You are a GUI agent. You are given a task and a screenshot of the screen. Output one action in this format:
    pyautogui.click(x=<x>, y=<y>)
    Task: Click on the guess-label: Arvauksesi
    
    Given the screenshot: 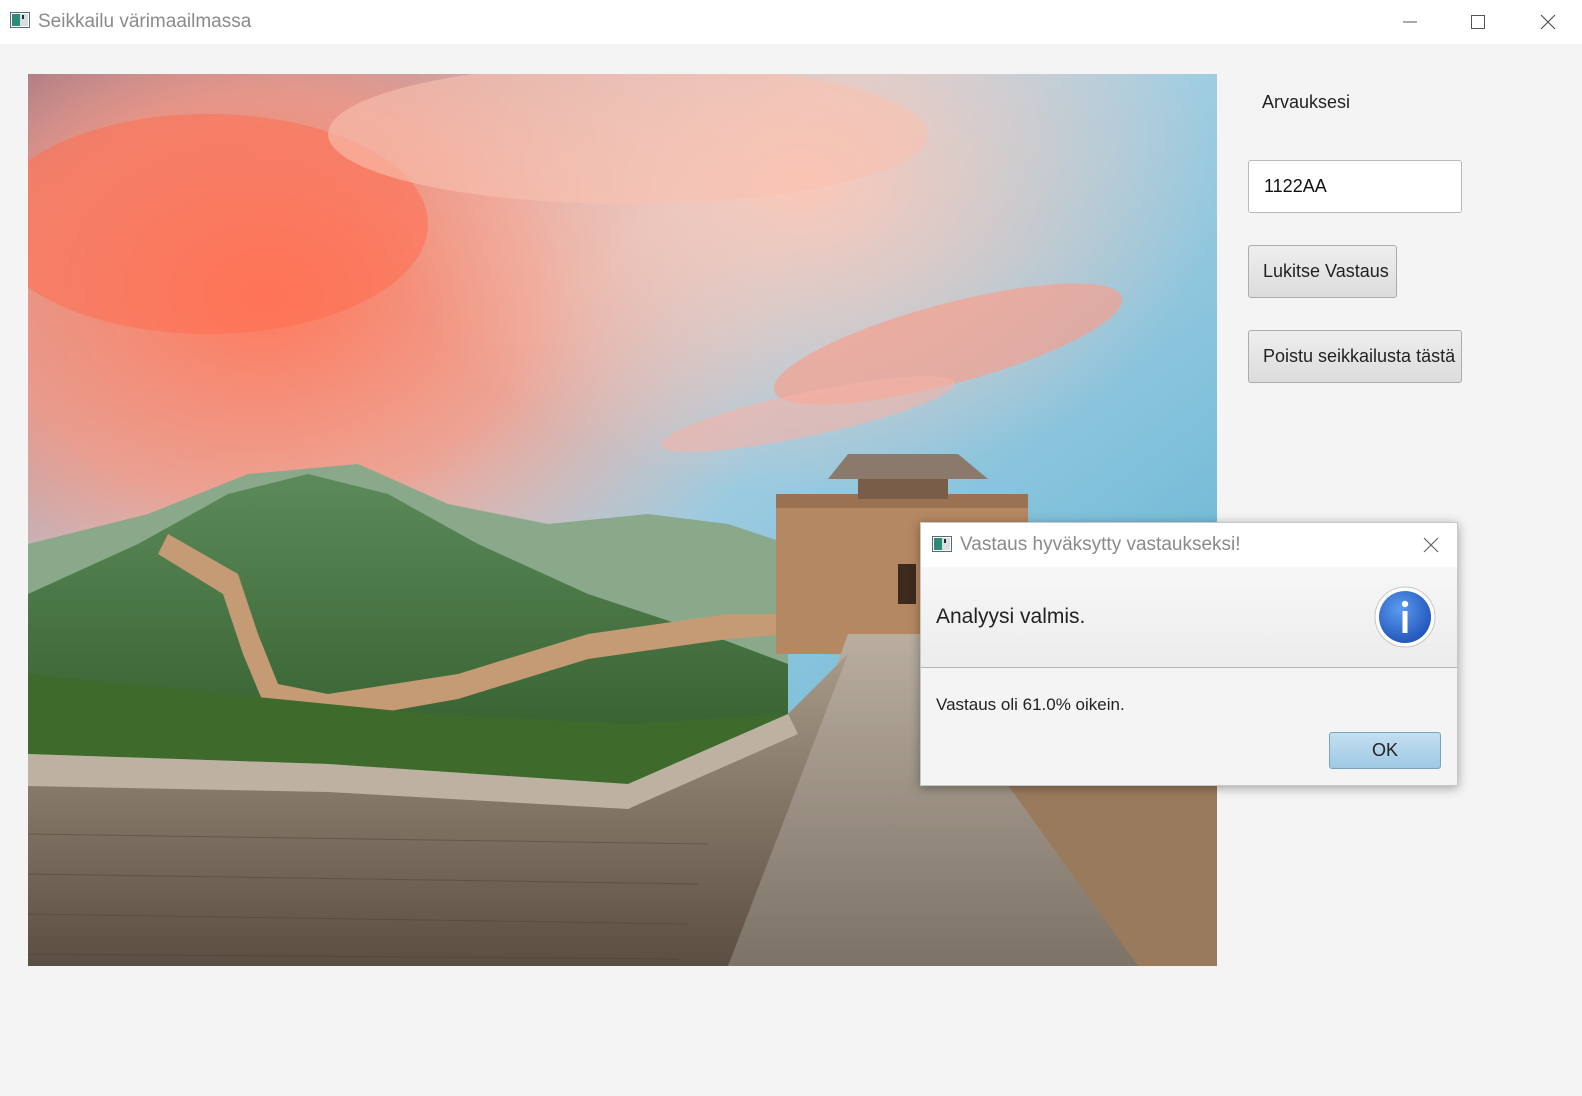 What is the action you would take?
    pyautogui.click(x=1306, y=102)
    